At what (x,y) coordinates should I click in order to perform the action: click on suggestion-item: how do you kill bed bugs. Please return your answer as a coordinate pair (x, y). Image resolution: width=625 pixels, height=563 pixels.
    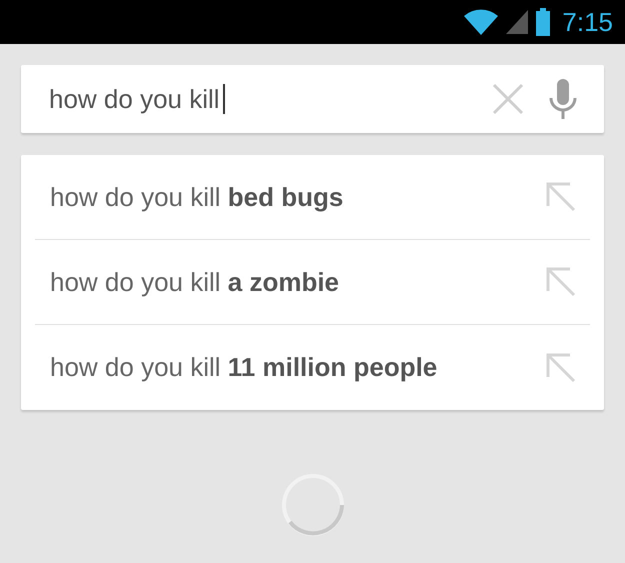
    Looking at the image, I should click on (312, 197).